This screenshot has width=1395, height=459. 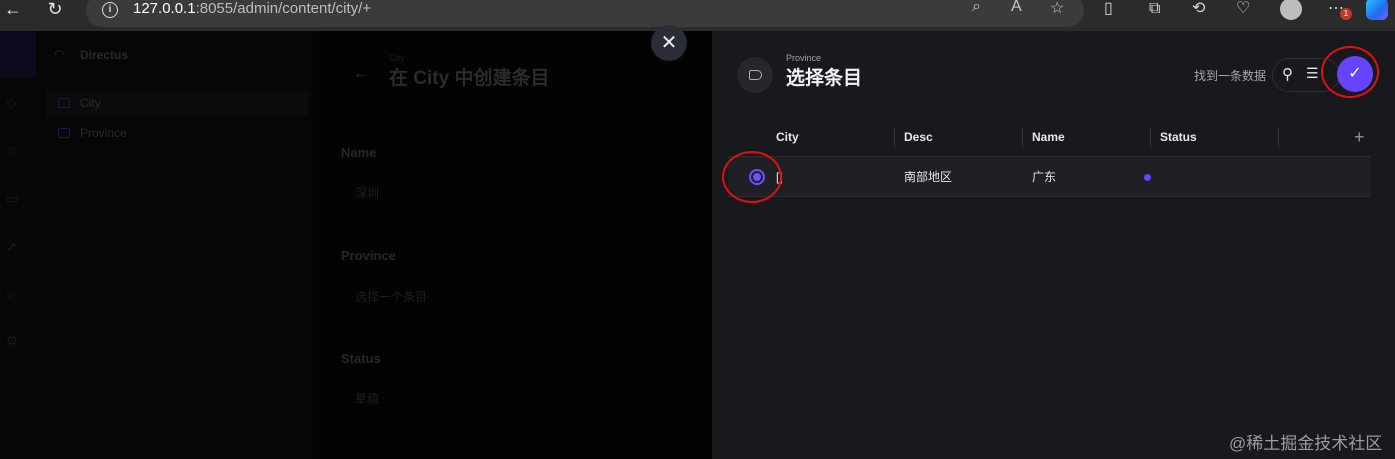 I want to click on site-info-icon: i, so click(x=110, y=10).